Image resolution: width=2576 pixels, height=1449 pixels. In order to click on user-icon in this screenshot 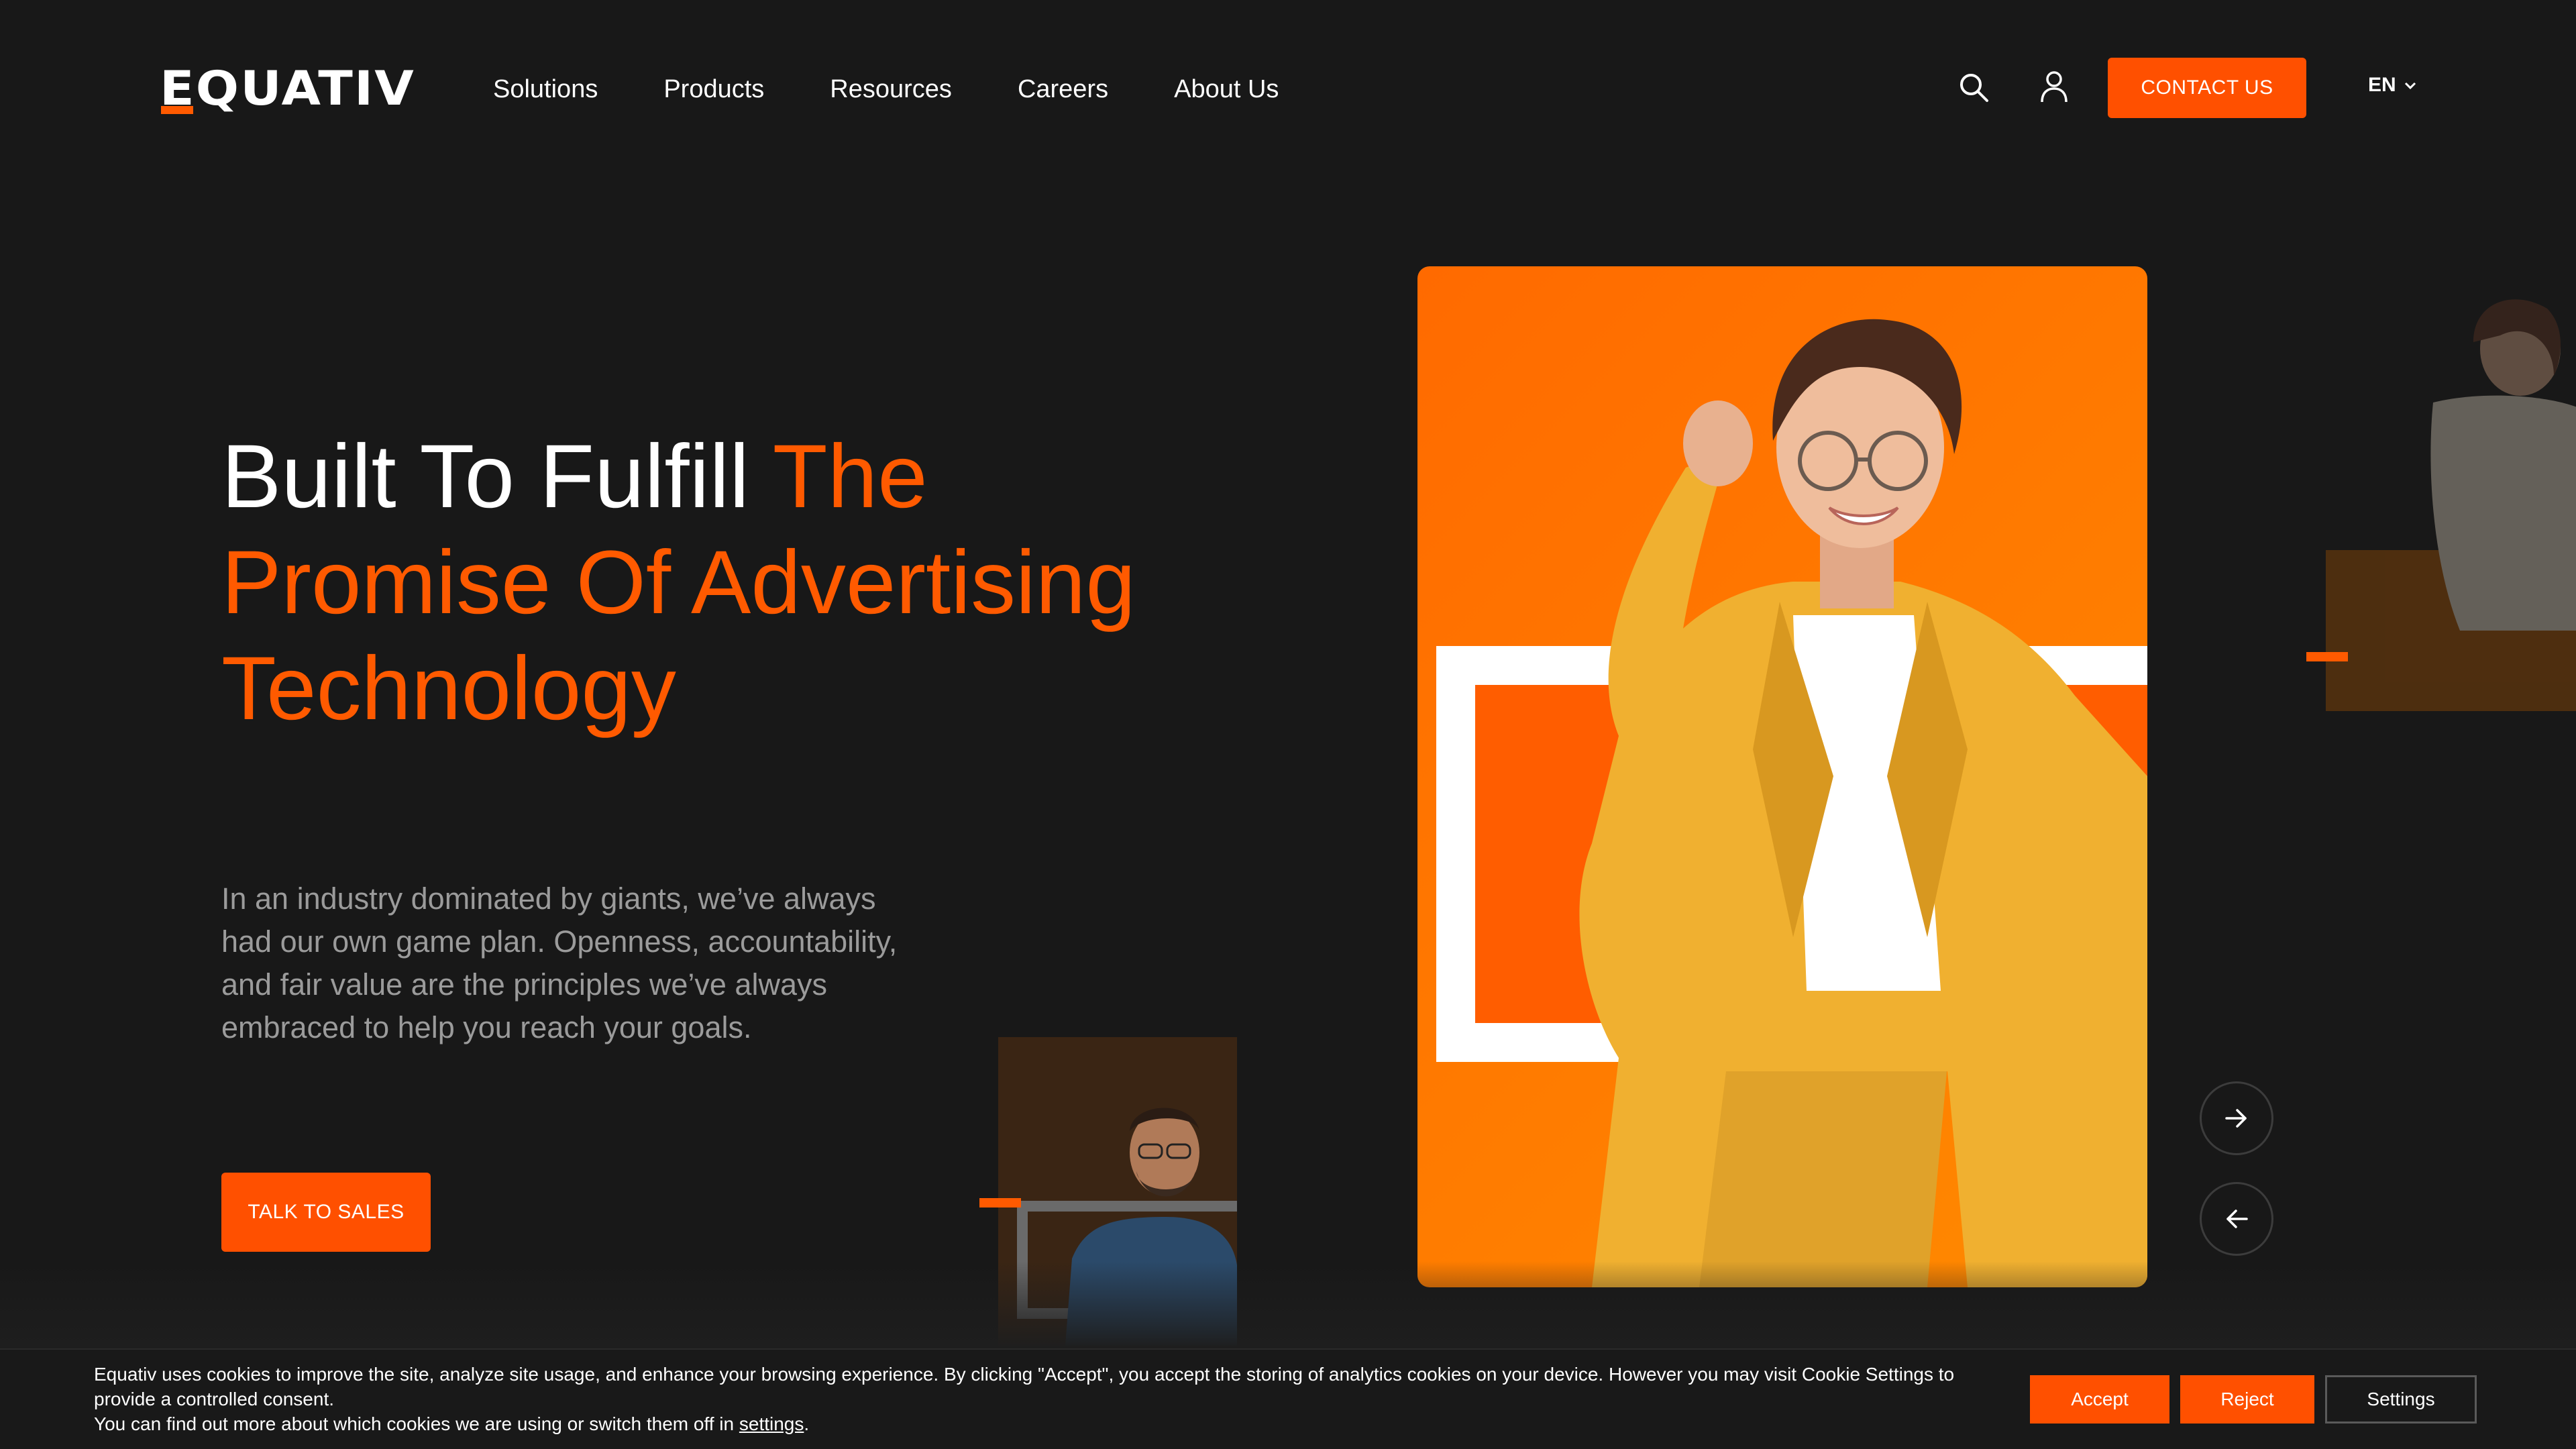, I will do `click(2054, 86)`.